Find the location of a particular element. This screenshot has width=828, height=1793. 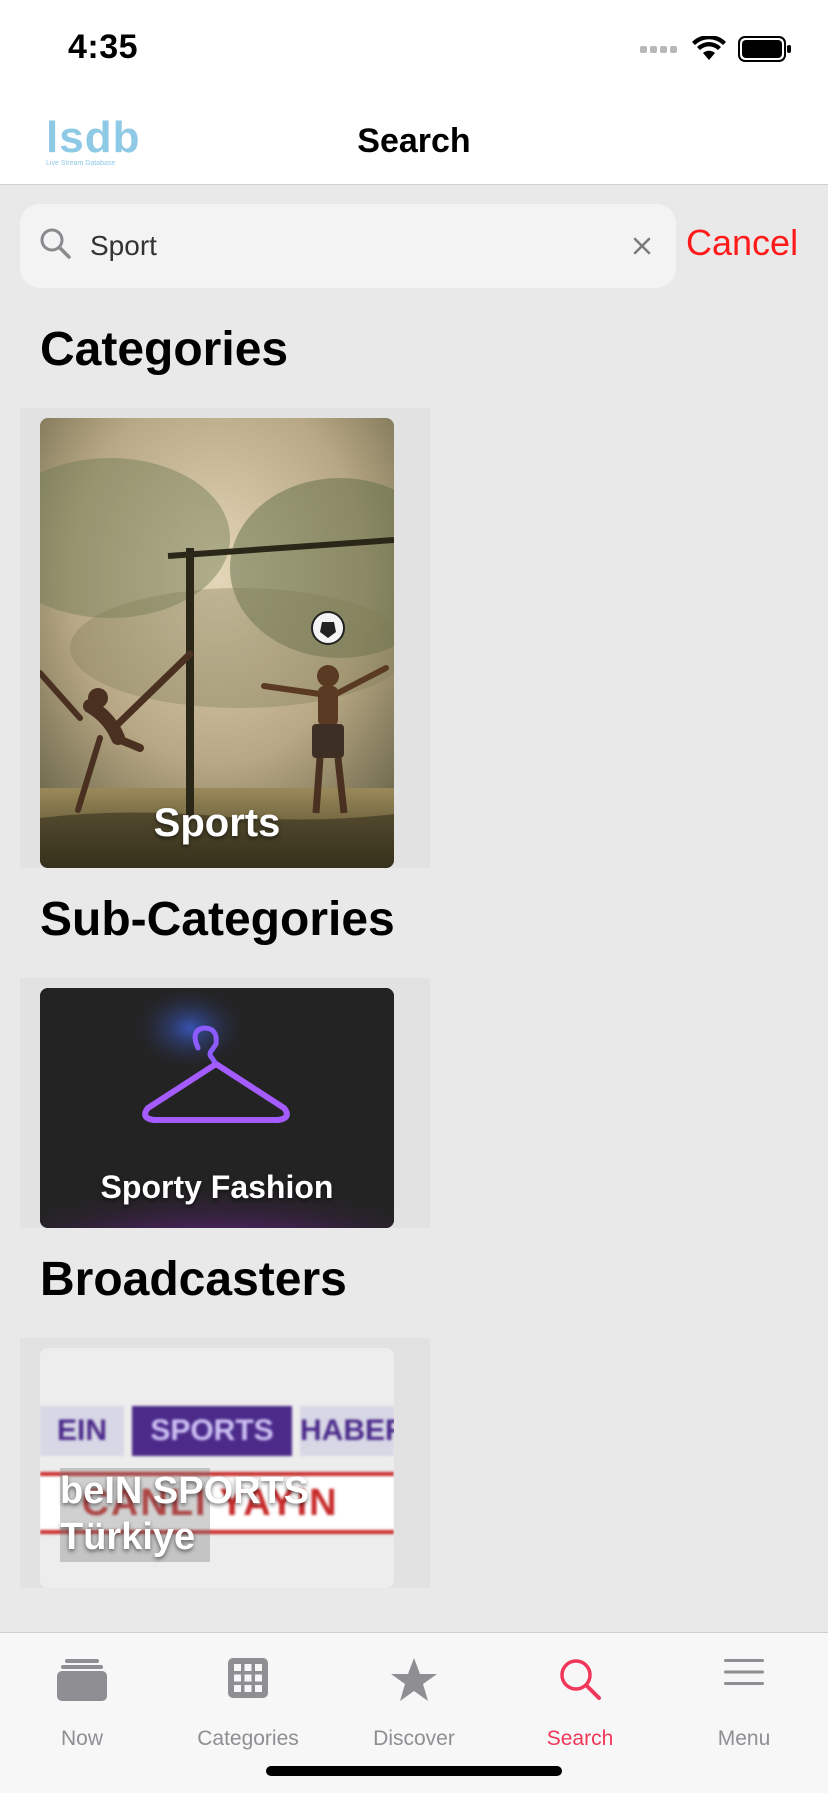

star-icon is located at coordinates (414, 1679).